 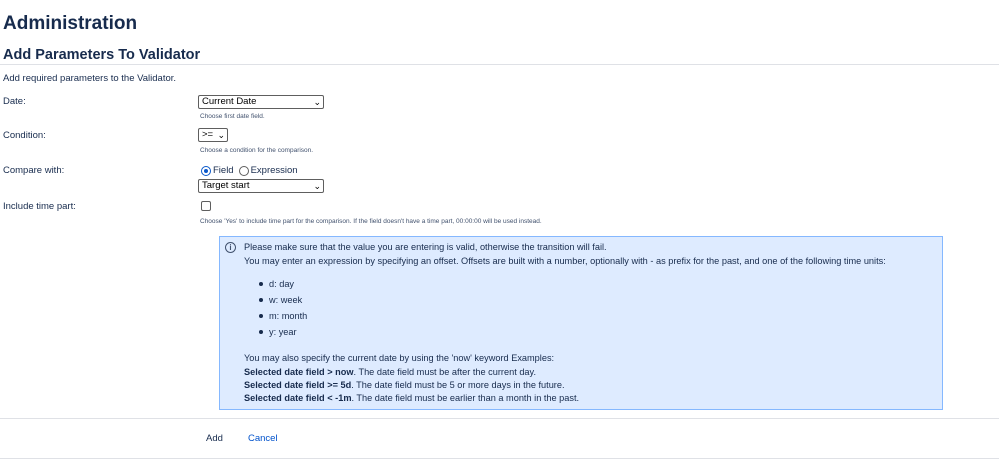 I want to click on list-item: w: week, so click(x=282, y=300).